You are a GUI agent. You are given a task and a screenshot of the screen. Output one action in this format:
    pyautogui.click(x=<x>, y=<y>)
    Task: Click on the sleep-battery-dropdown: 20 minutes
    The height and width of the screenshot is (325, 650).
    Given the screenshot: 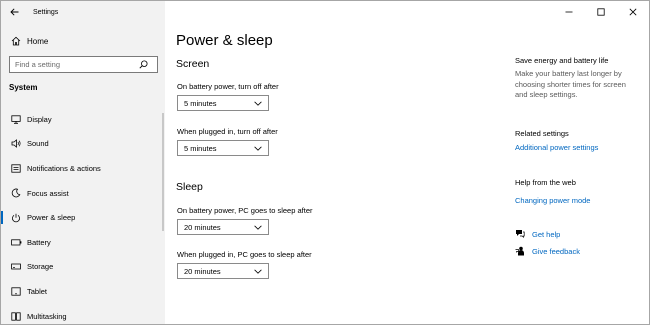 What is the action you would take?
    pyautogui.click(x=223, y=227)
    